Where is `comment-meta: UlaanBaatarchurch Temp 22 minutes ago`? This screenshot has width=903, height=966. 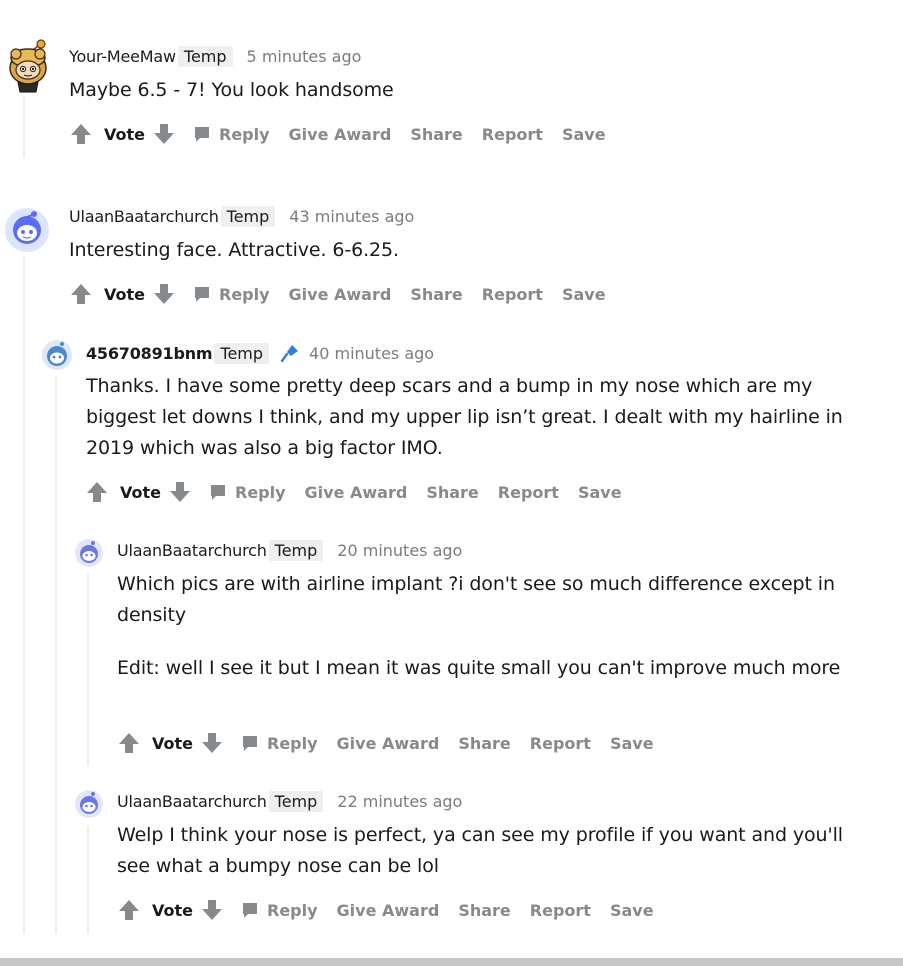 comment-meta: UlaanBaatarchurch Temp 22 minutes ago is located at coordinates (289, 801).